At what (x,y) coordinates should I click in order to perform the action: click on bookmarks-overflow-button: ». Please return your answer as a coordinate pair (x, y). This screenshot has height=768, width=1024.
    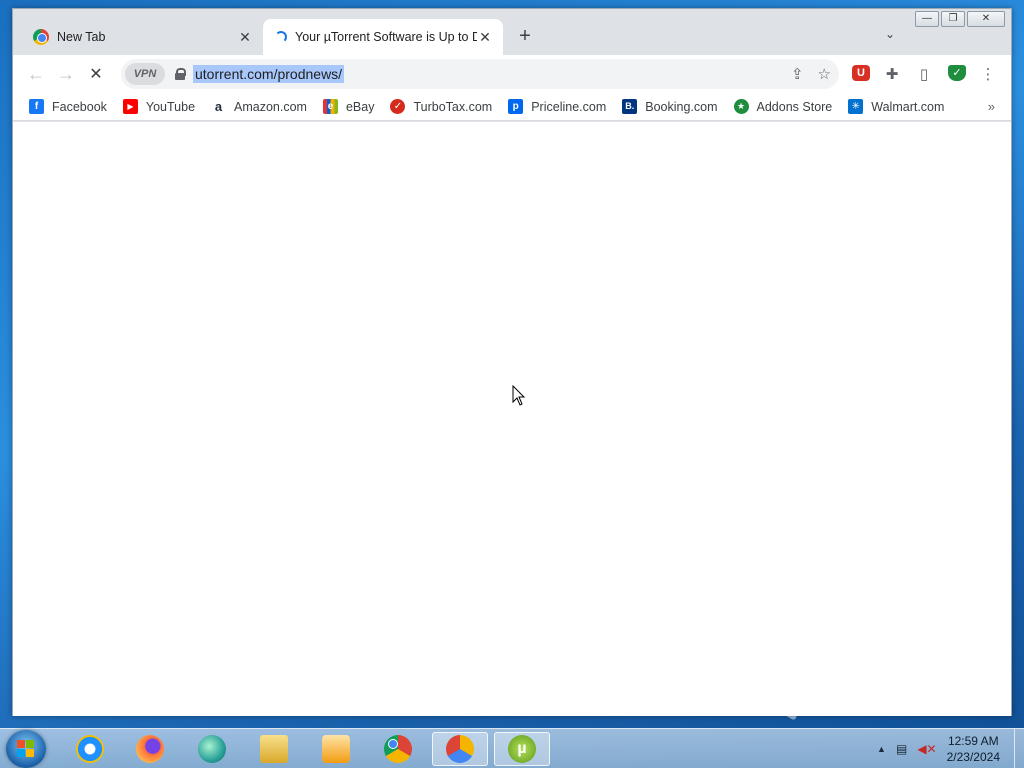
    Looking at the image, I should click on (991, 106).